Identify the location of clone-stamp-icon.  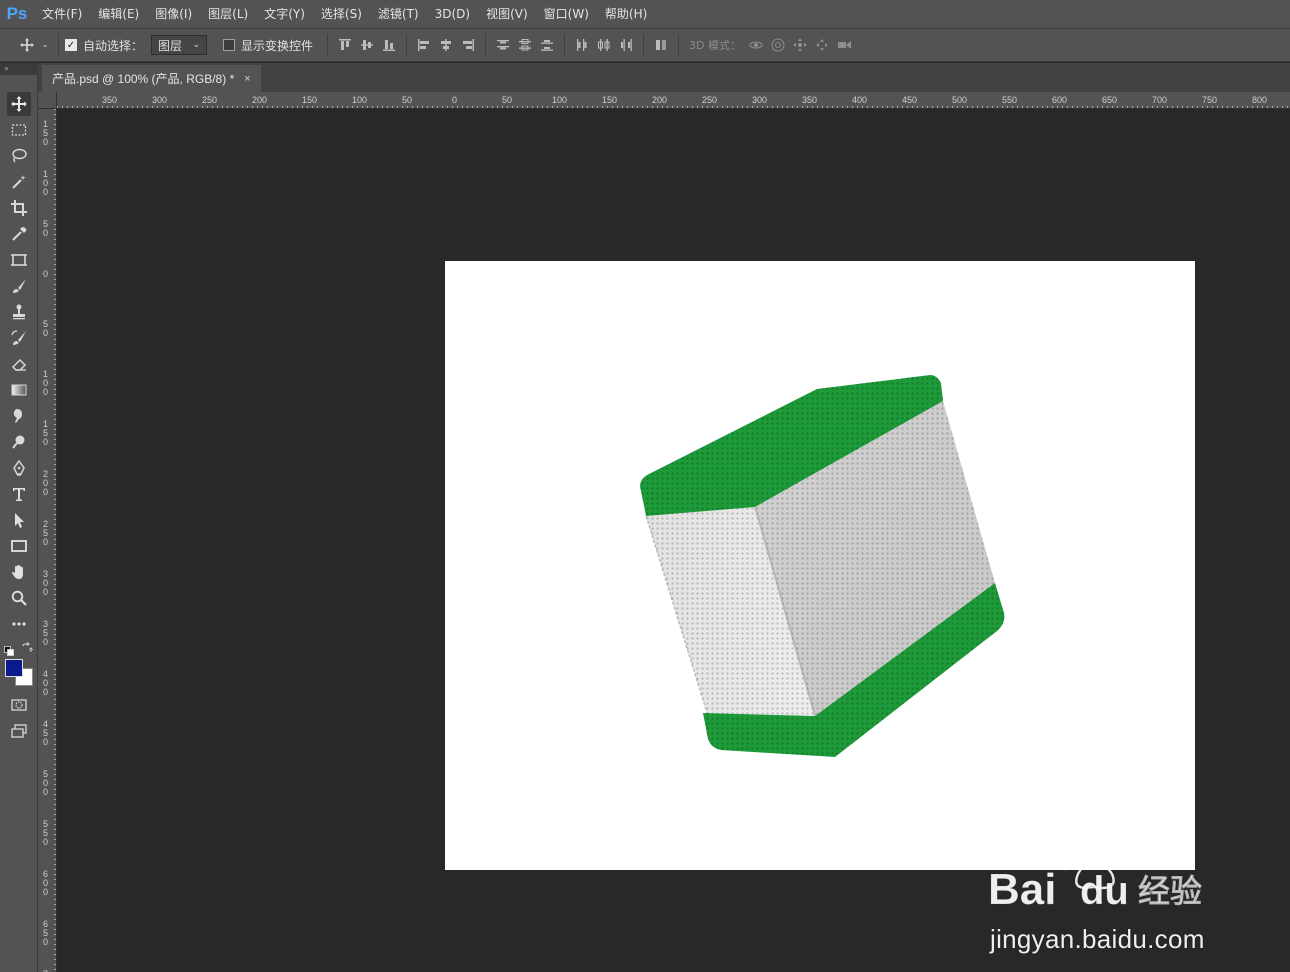
(19, 312).